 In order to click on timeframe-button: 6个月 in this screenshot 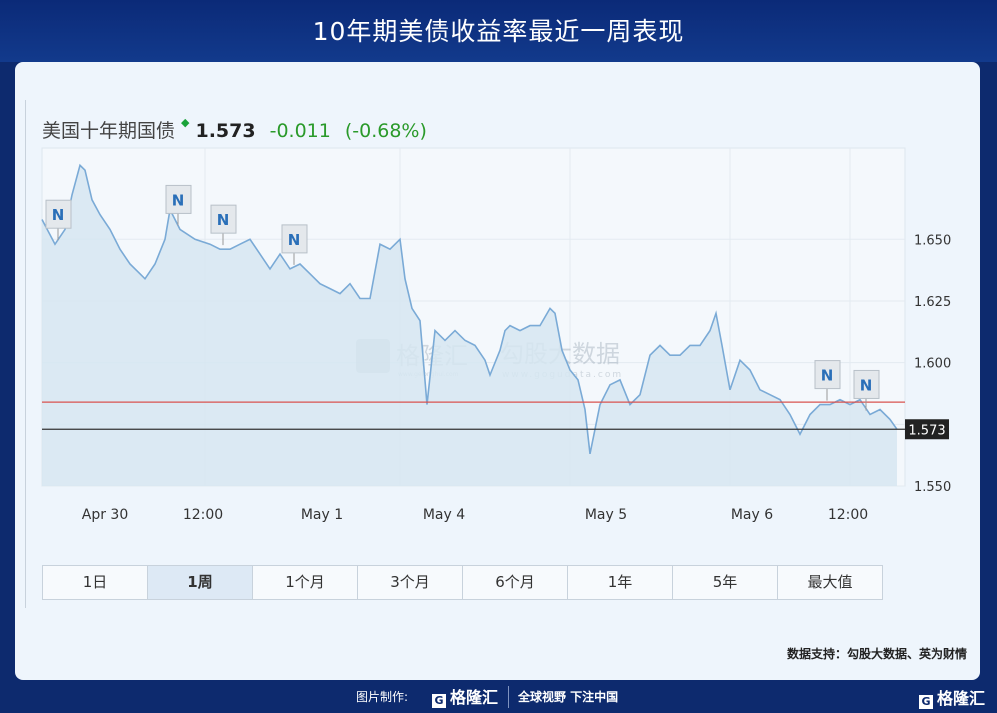, I will do `click(515, 582)`.